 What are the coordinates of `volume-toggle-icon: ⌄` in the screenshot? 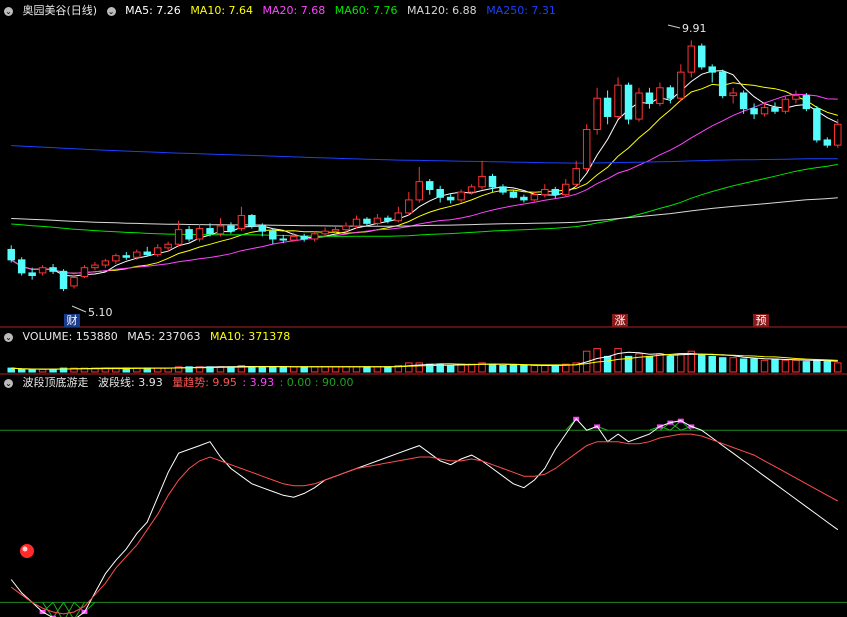 It's located at (8, 337).